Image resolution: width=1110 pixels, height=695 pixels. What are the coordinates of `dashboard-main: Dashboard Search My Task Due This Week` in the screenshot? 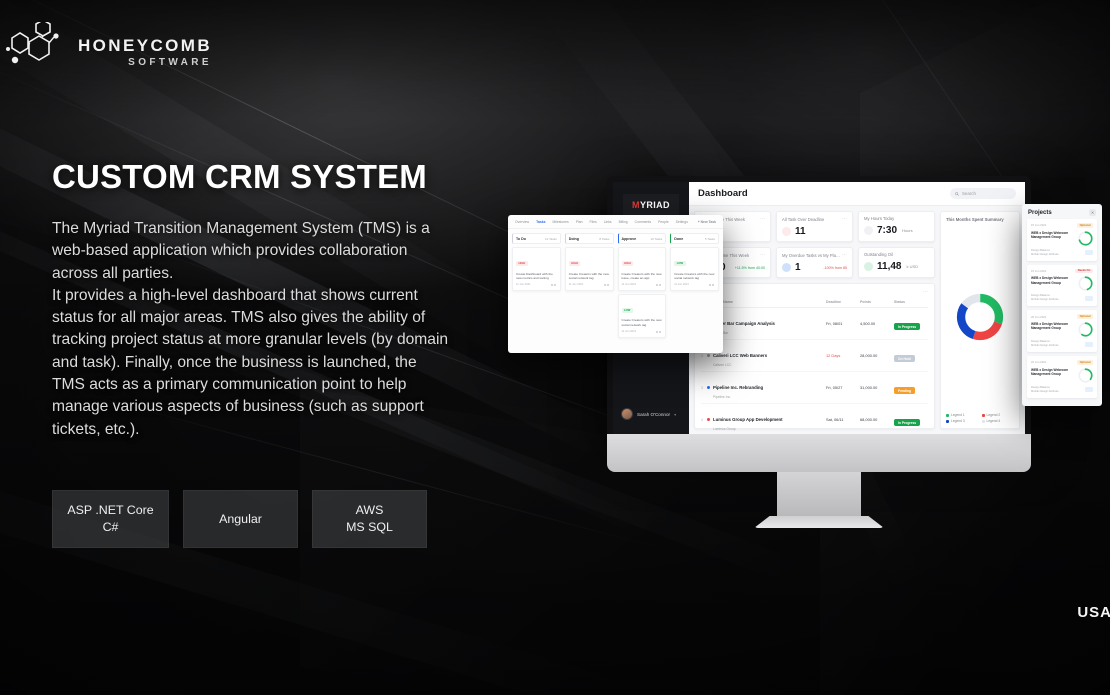 It's located at (857, 308).